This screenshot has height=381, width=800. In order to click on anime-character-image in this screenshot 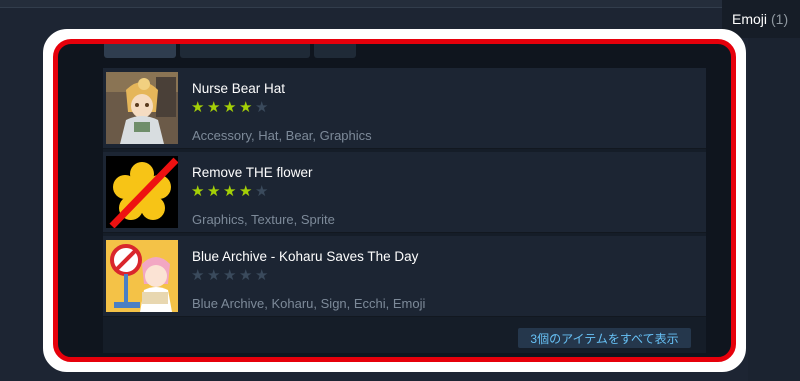, I will do `click(142, 108)`.